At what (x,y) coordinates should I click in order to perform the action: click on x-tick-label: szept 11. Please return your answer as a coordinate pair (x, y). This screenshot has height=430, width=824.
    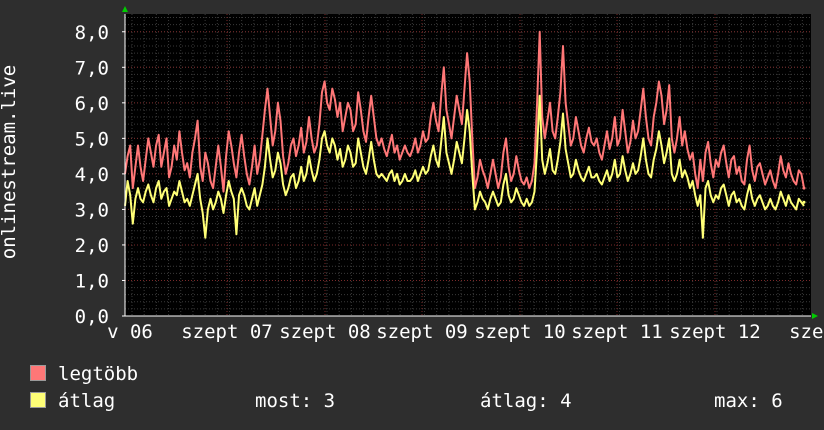
    Looking at the image, I should click on (617, 332).